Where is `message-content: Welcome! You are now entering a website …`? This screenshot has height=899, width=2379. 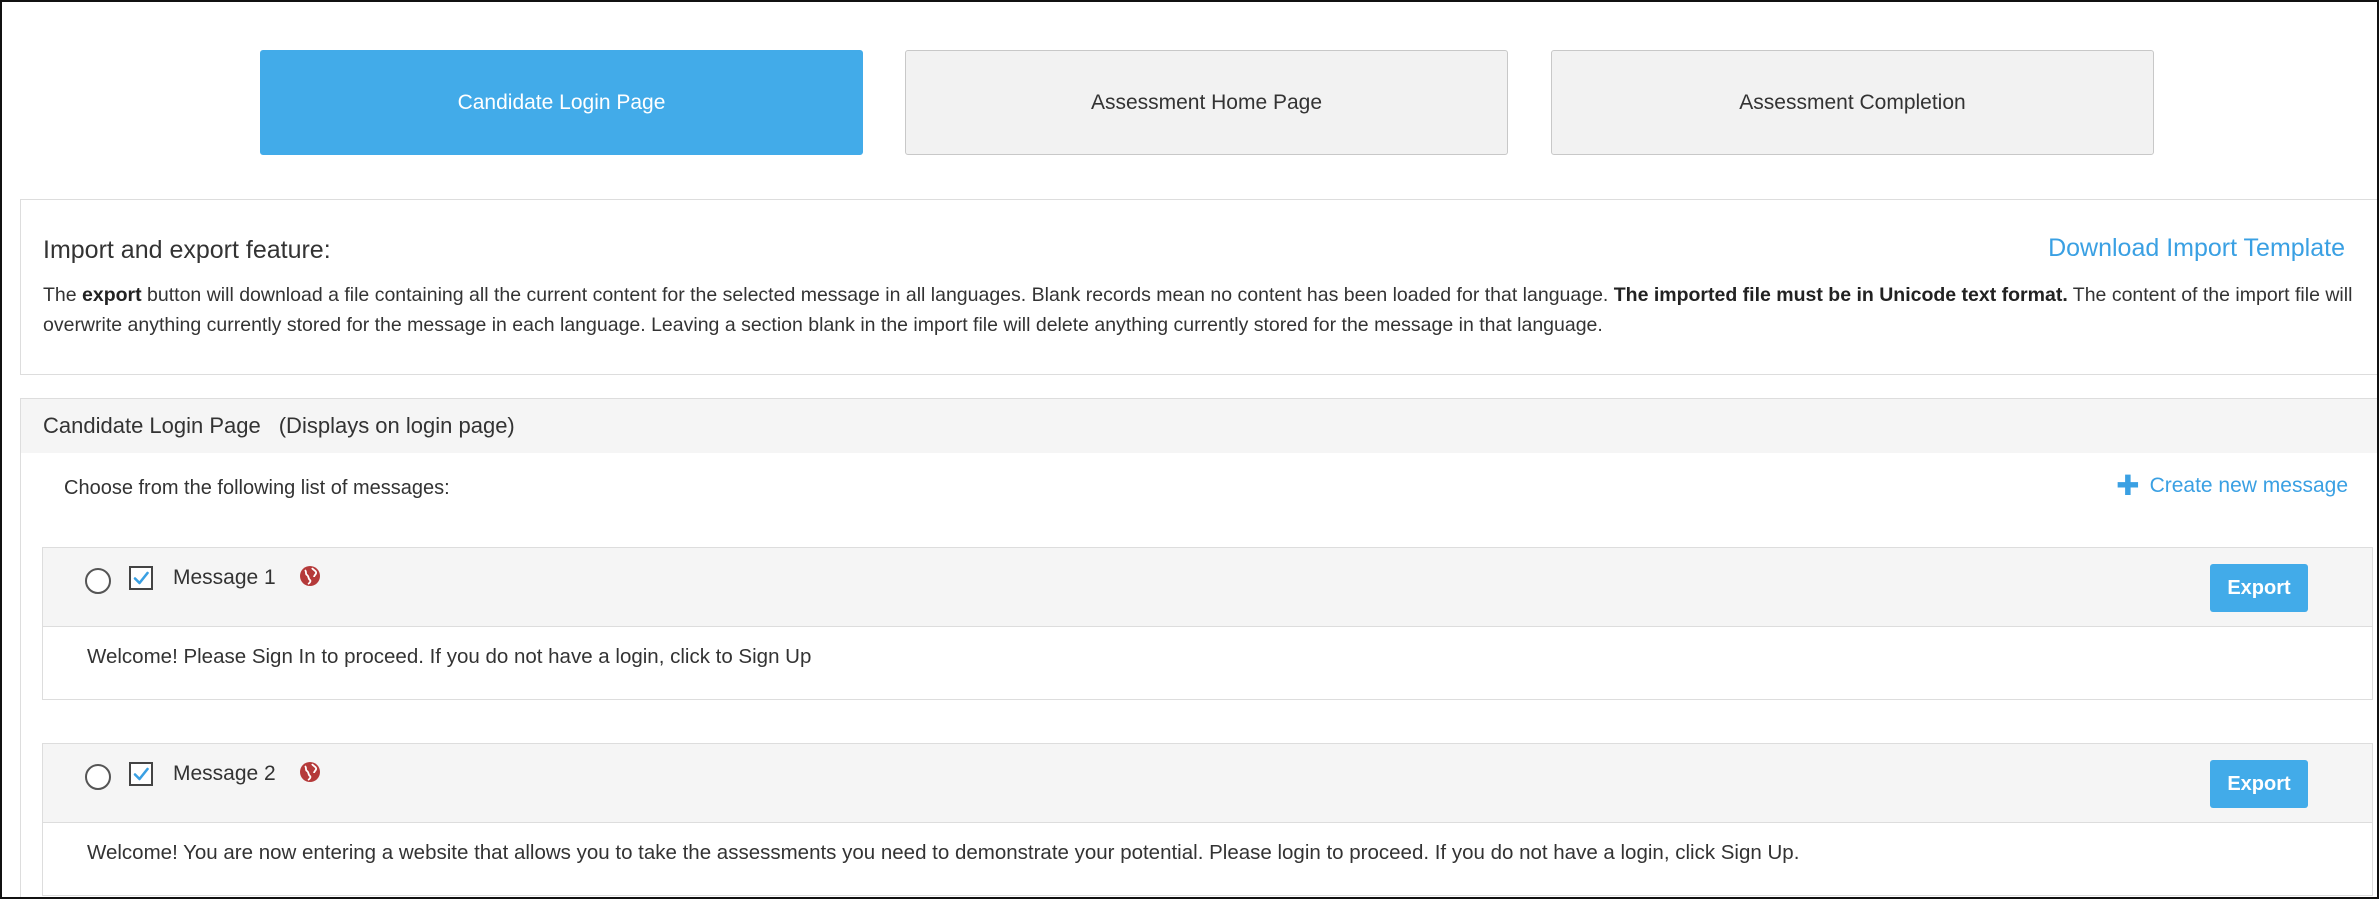 message-content: Welcome! You are now entering a website … is located at coordinates (943, 852).